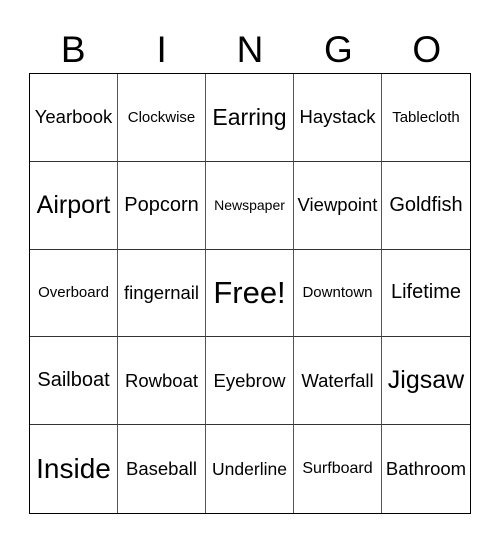 Image resolution: width=500 pixels, height=544 pixels. I want to click on cell-label: Clockwise, so click(161, 117).